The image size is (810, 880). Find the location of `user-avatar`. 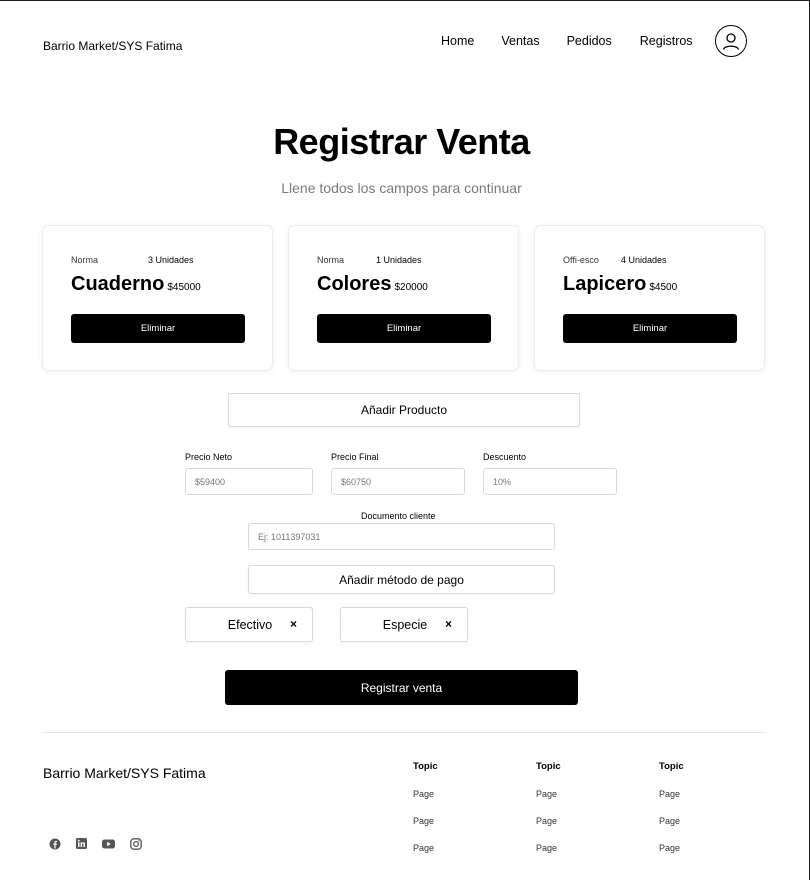

user-avatar is located at coordinates (731, 41).